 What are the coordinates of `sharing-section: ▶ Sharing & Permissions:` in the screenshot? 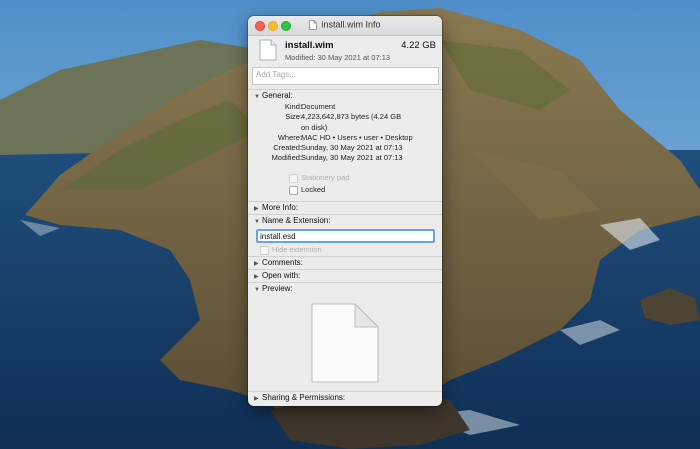 It's located at (345, 397).